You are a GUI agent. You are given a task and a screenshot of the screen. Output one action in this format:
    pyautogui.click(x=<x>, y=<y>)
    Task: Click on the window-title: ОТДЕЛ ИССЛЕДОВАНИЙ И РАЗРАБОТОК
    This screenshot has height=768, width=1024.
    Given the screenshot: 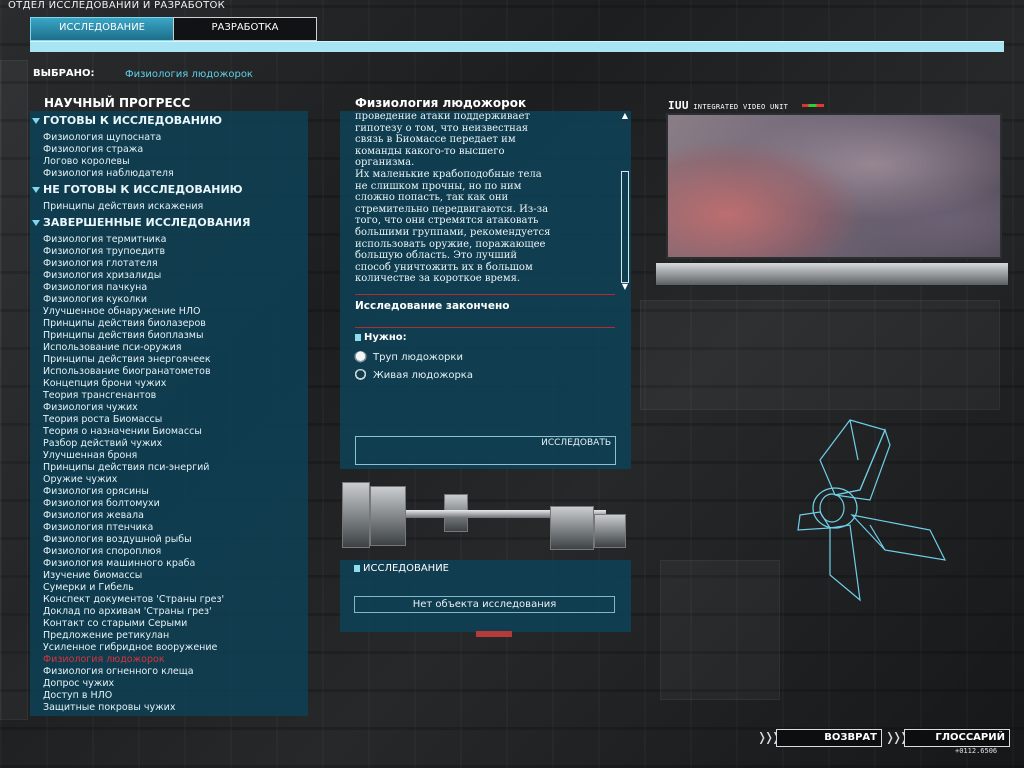 What is the action you would take?
    pyautogui.click(x=117, y=5)
    